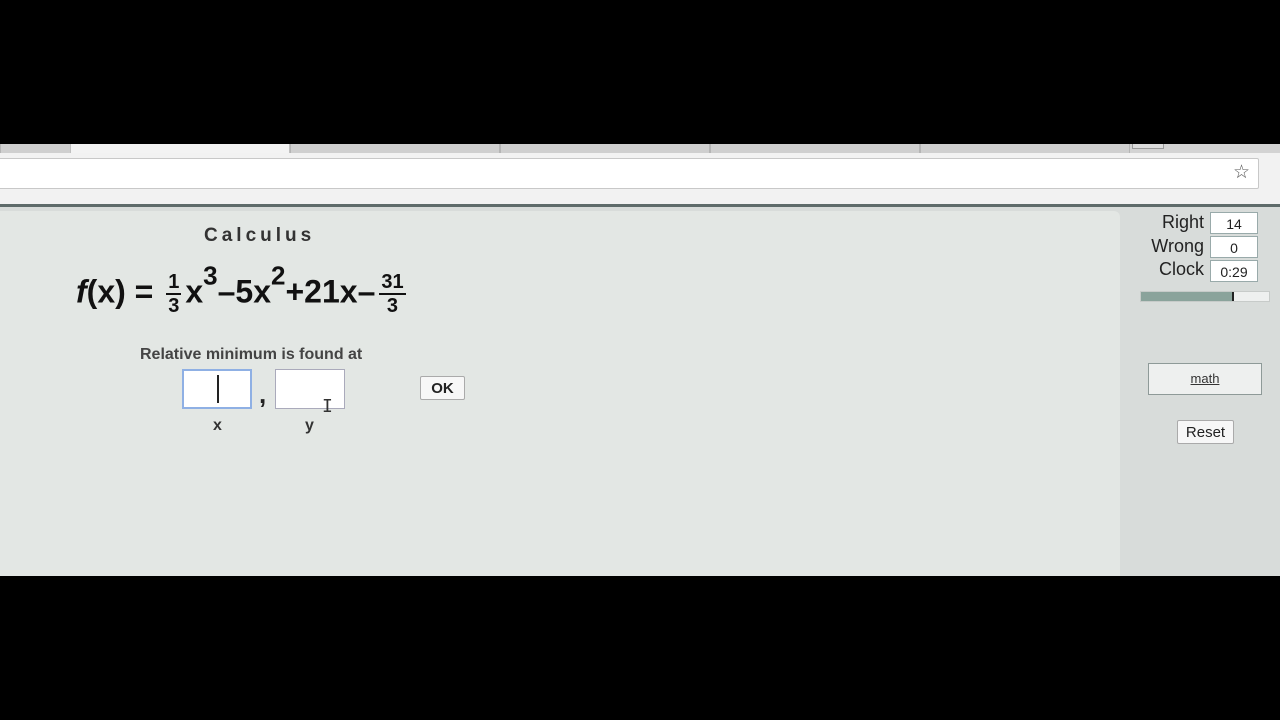 The height and width of the screenshot is (720, 1280). Describe the element at coordinates (1233, 296) in the screenshot. I see `time-progress-marker` at that location.